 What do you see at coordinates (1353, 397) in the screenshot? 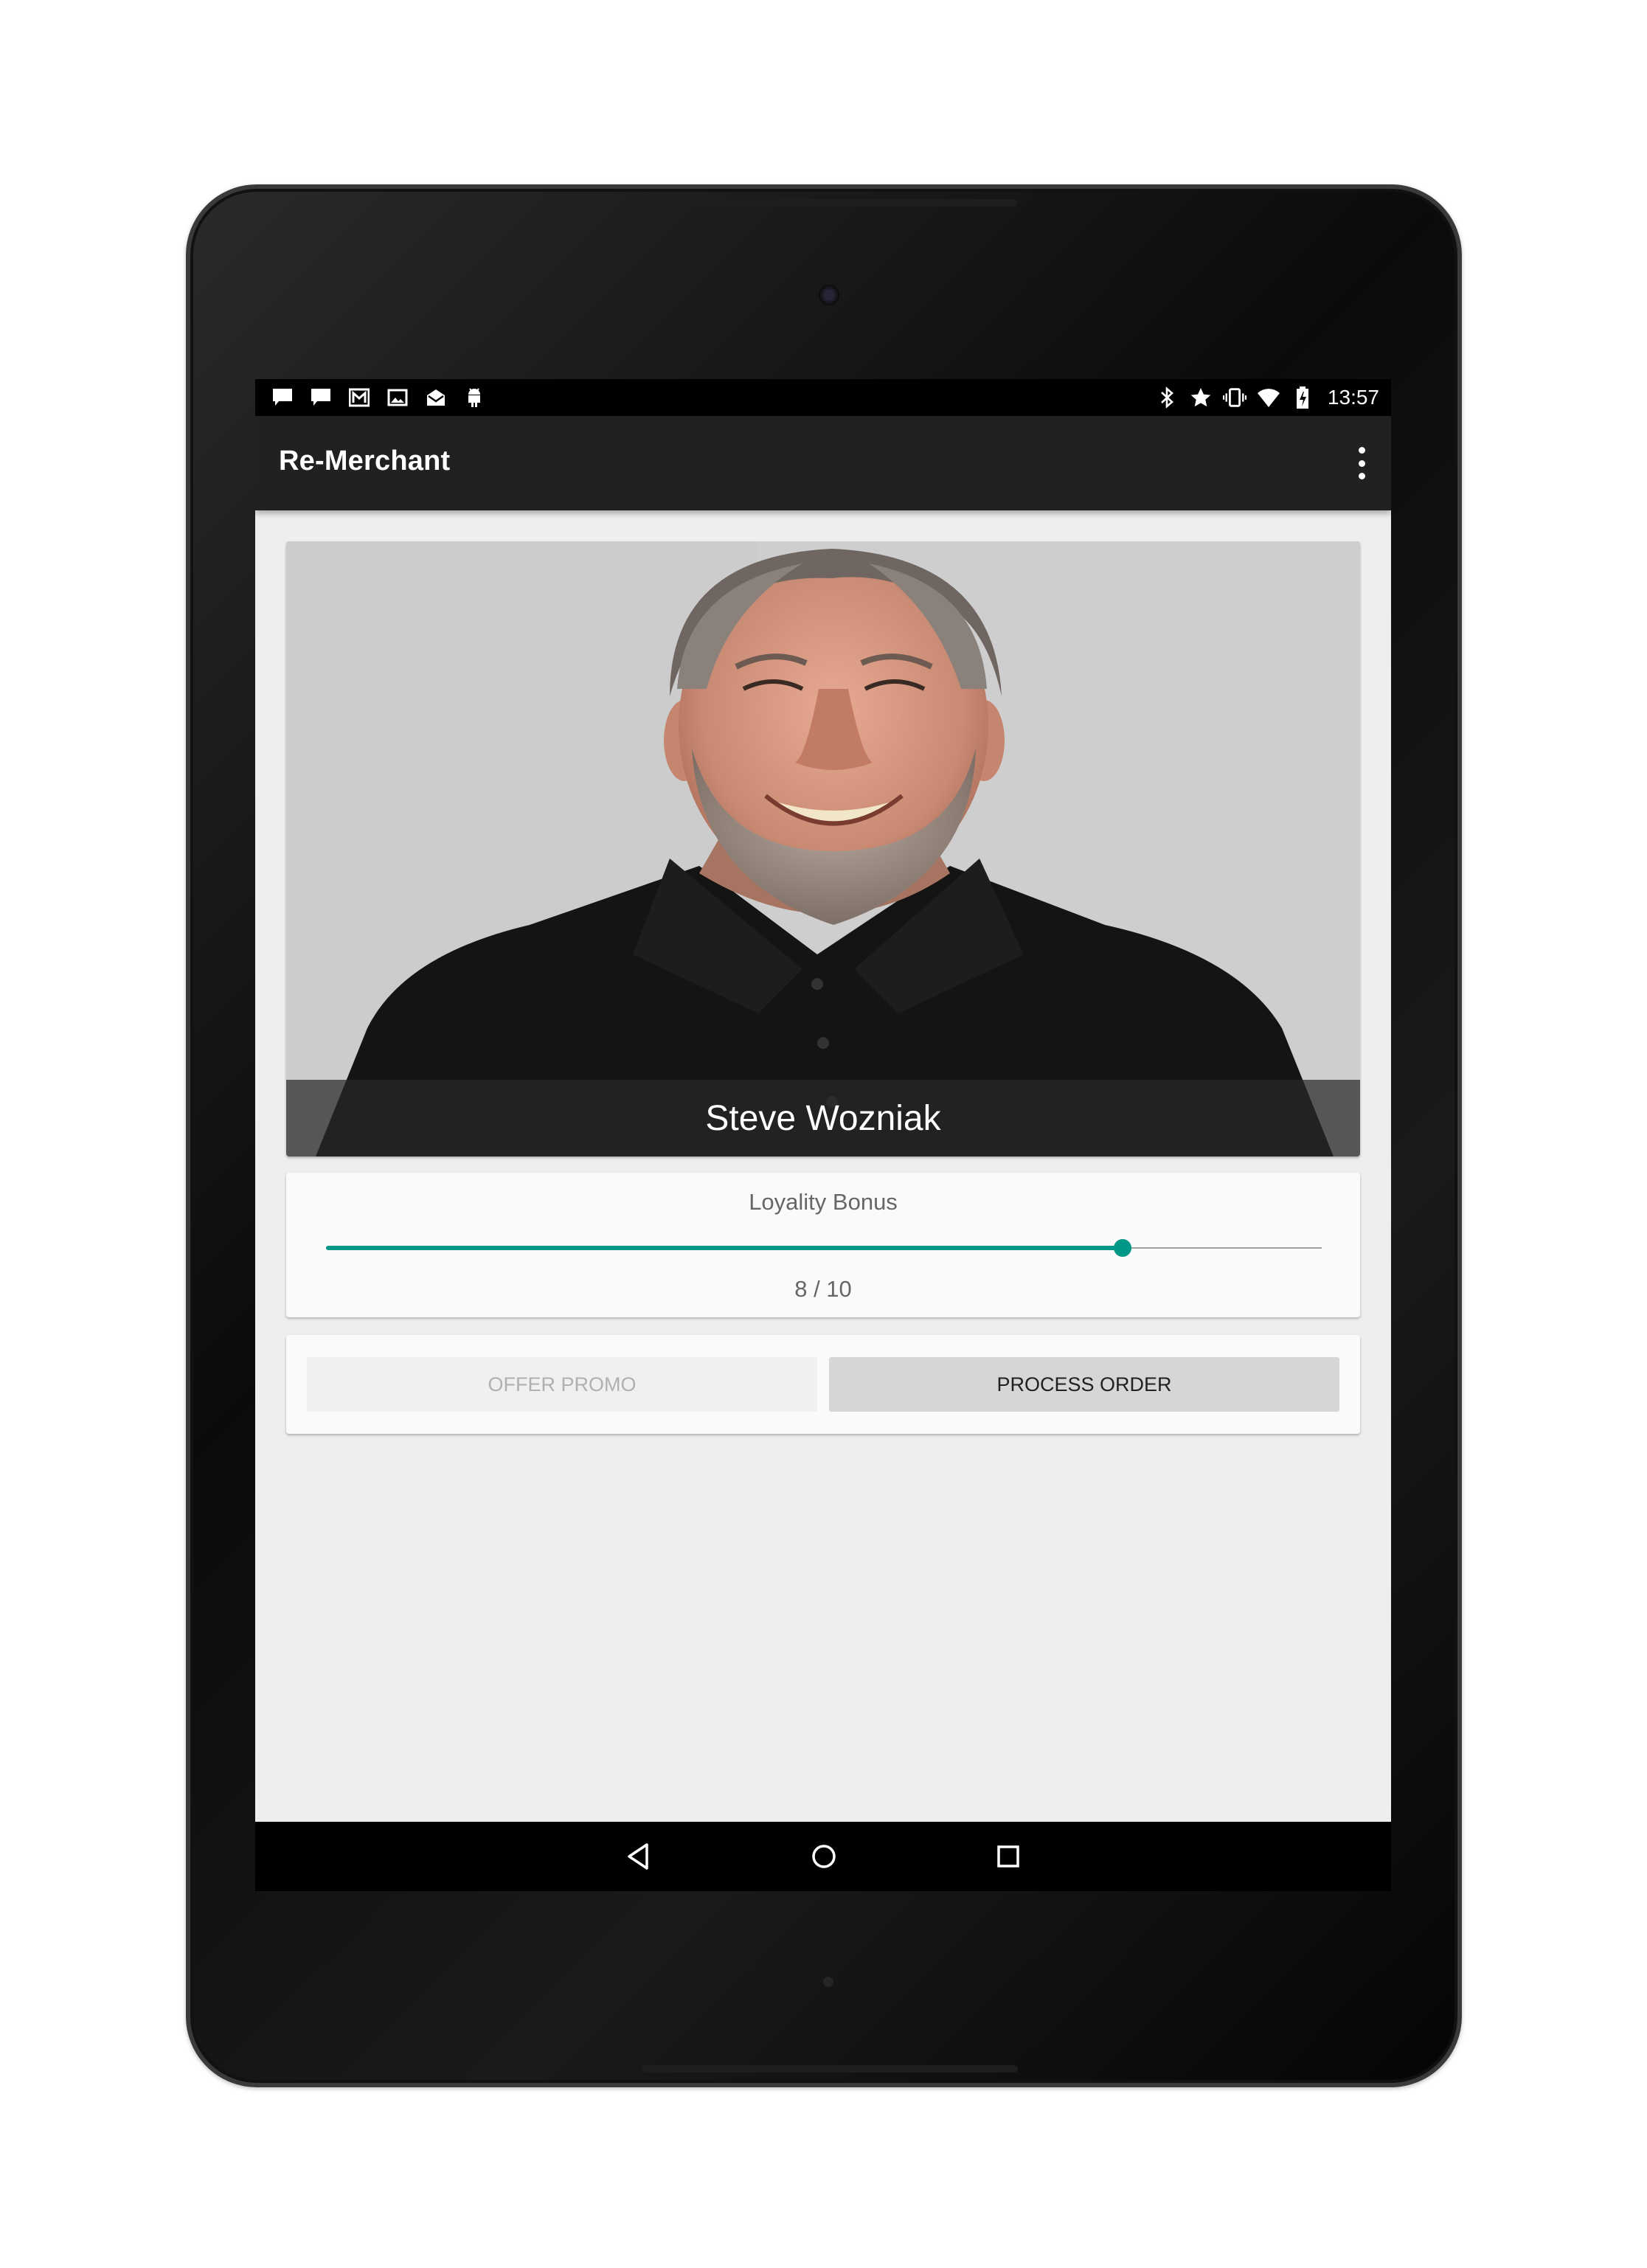
I see `clock: 13:57` at bounding box center [1353, 397].